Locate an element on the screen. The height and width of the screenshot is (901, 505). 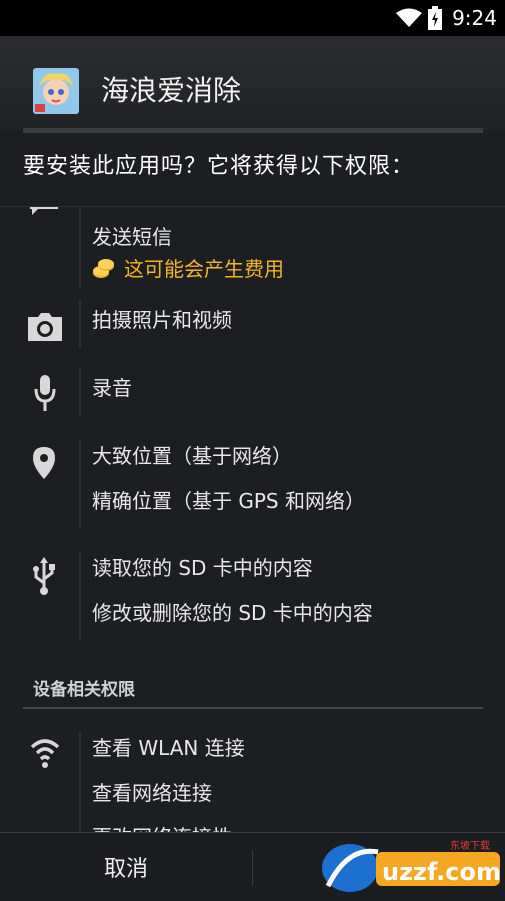
permission-location-coarse: 大致位置（基于网络） is located at coordinates (192, 456).